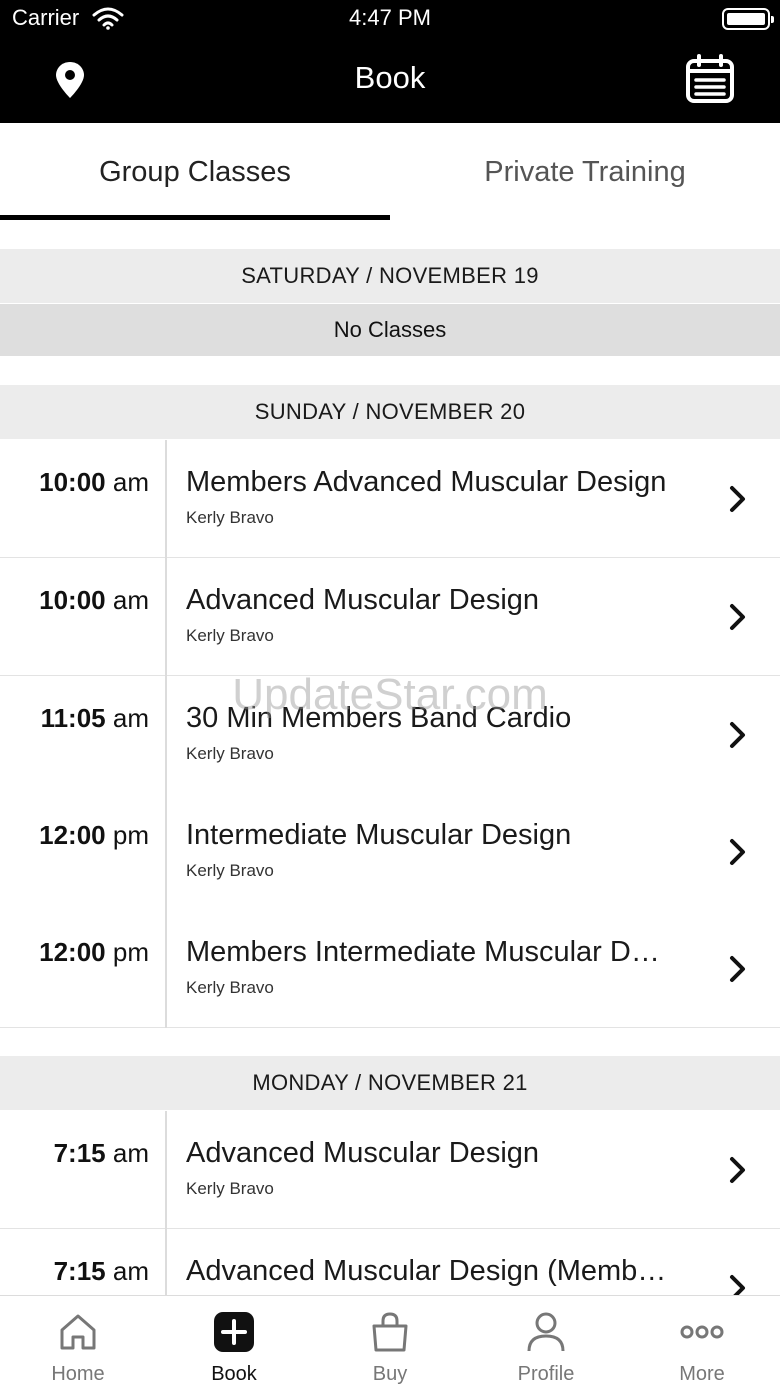  I want to click on home-icon, so click(78, 1332).